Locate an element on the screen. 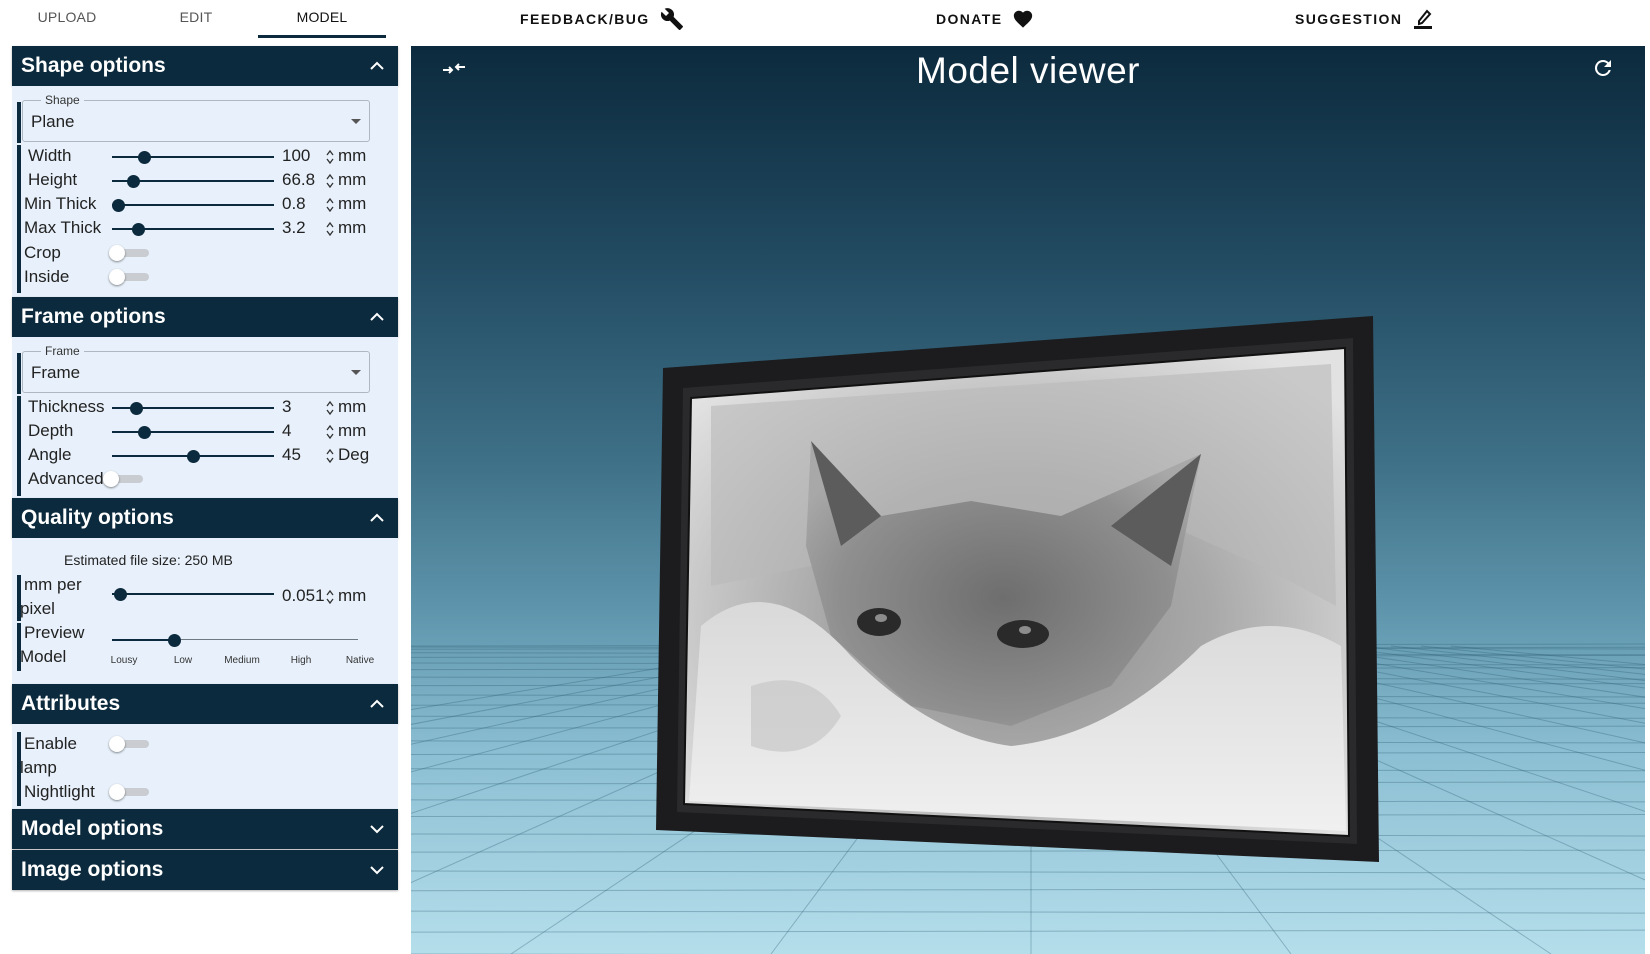  width-label: Width is located at coordinates (50, 155).